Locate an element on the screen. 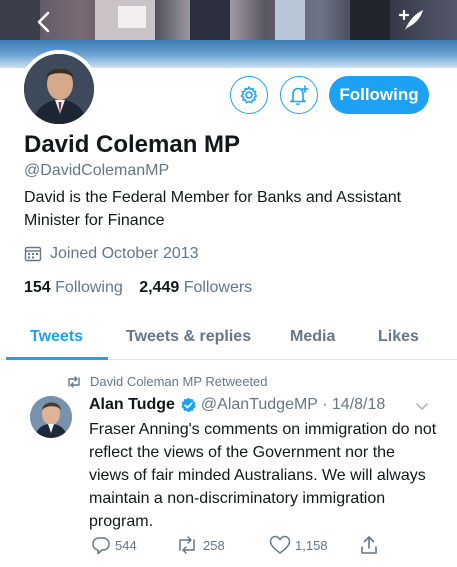  back-arrow-icon is located at coordinates (44, 22).